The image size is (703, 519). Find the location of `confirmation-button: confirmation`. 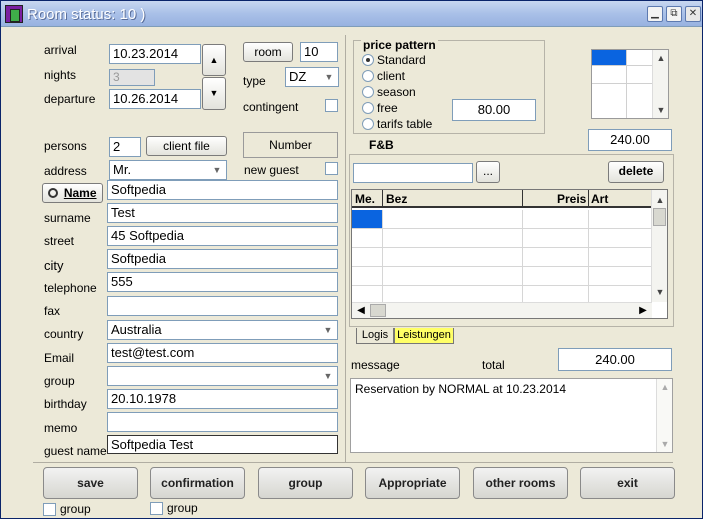

confirmation-button: confirmation is located at coordinates (197, 483).